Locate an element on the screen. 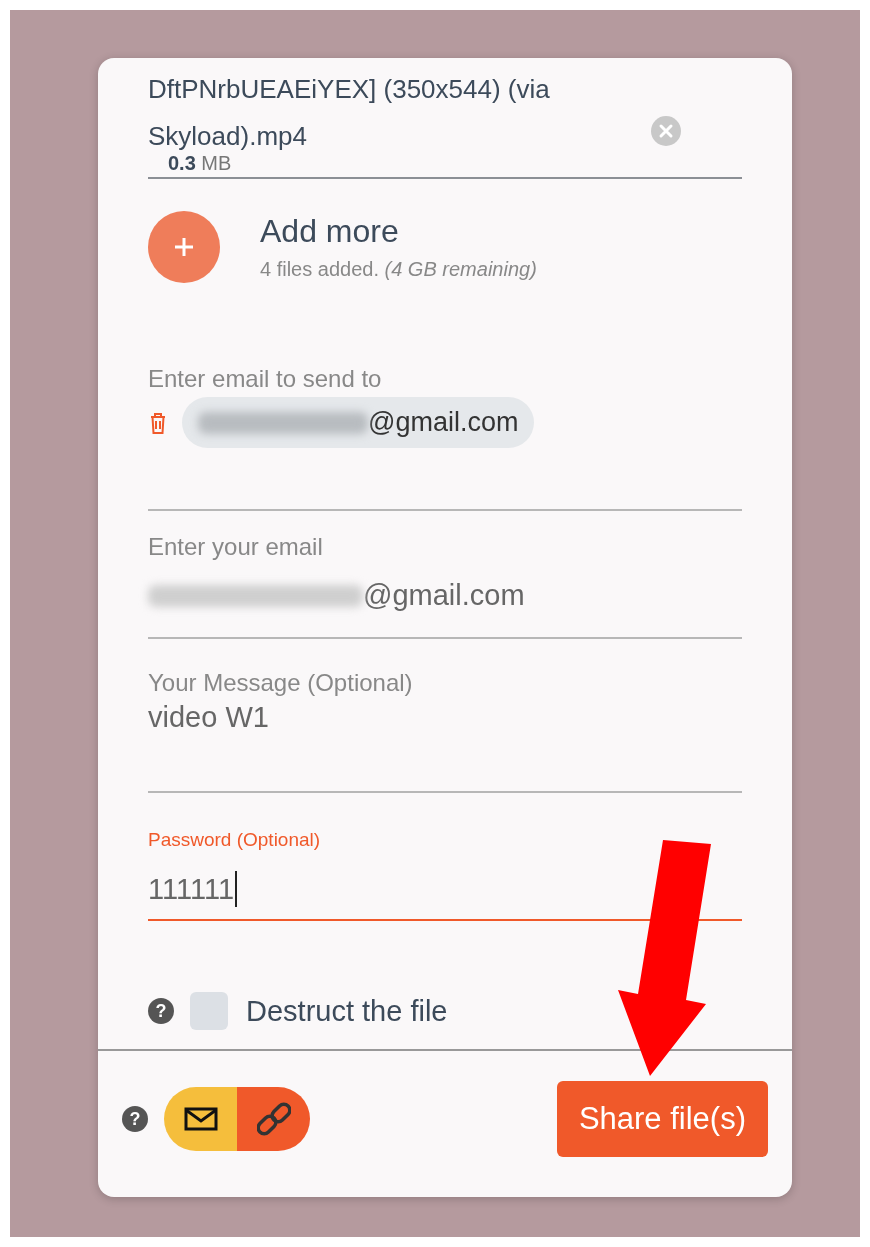 Image resolution: width=870 pixels, height=1247 pixels. field-label: Enter your email is located at coordinates (236, 547).